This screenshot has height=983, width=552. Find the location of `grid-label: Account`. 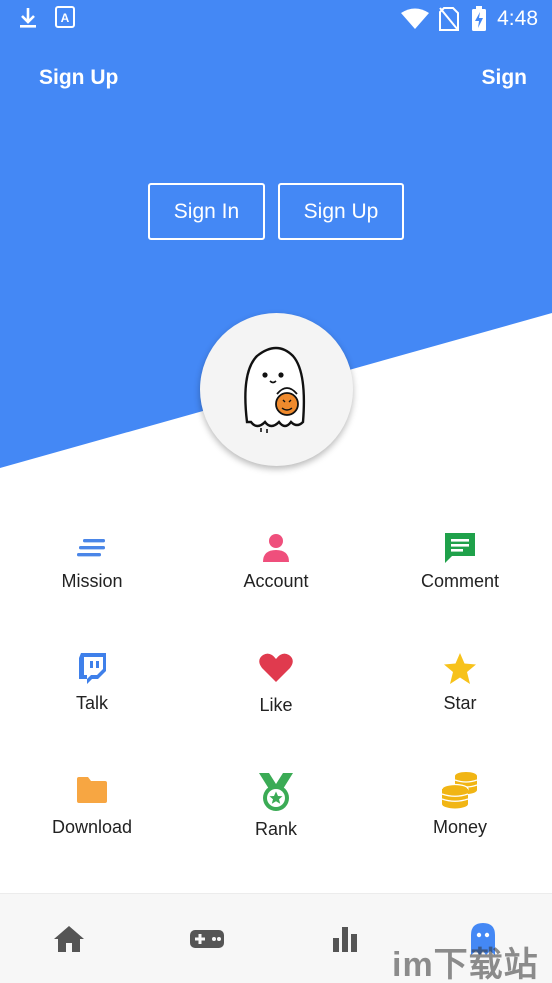

grid-label: Account is located at coordinates (276, 581).